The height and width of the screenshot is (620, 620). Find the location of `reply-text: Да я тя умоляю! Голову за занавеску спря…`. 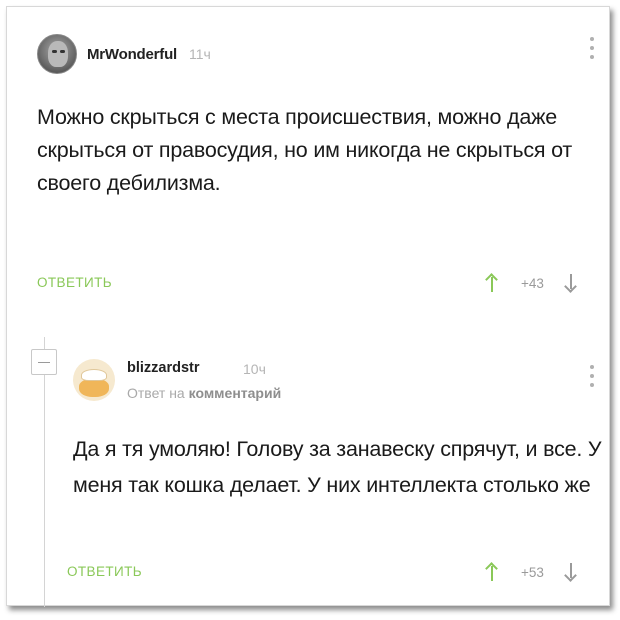

reply-text: Да я тя умоляю! Голову за занавеску спря… is located at coordinates (337, 467).